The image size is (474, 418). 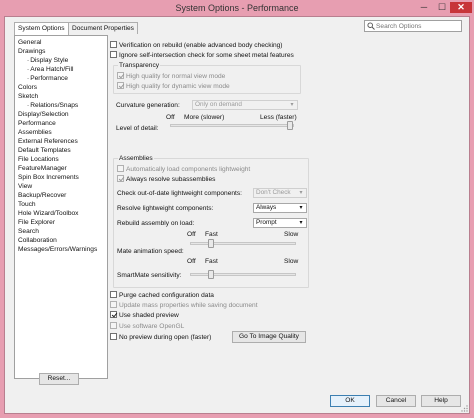 What do you see at coordinates (37, 240) in the screenshot?
I see `tree-item-collaboration: Collaboration` at bounding box center [37, 240].